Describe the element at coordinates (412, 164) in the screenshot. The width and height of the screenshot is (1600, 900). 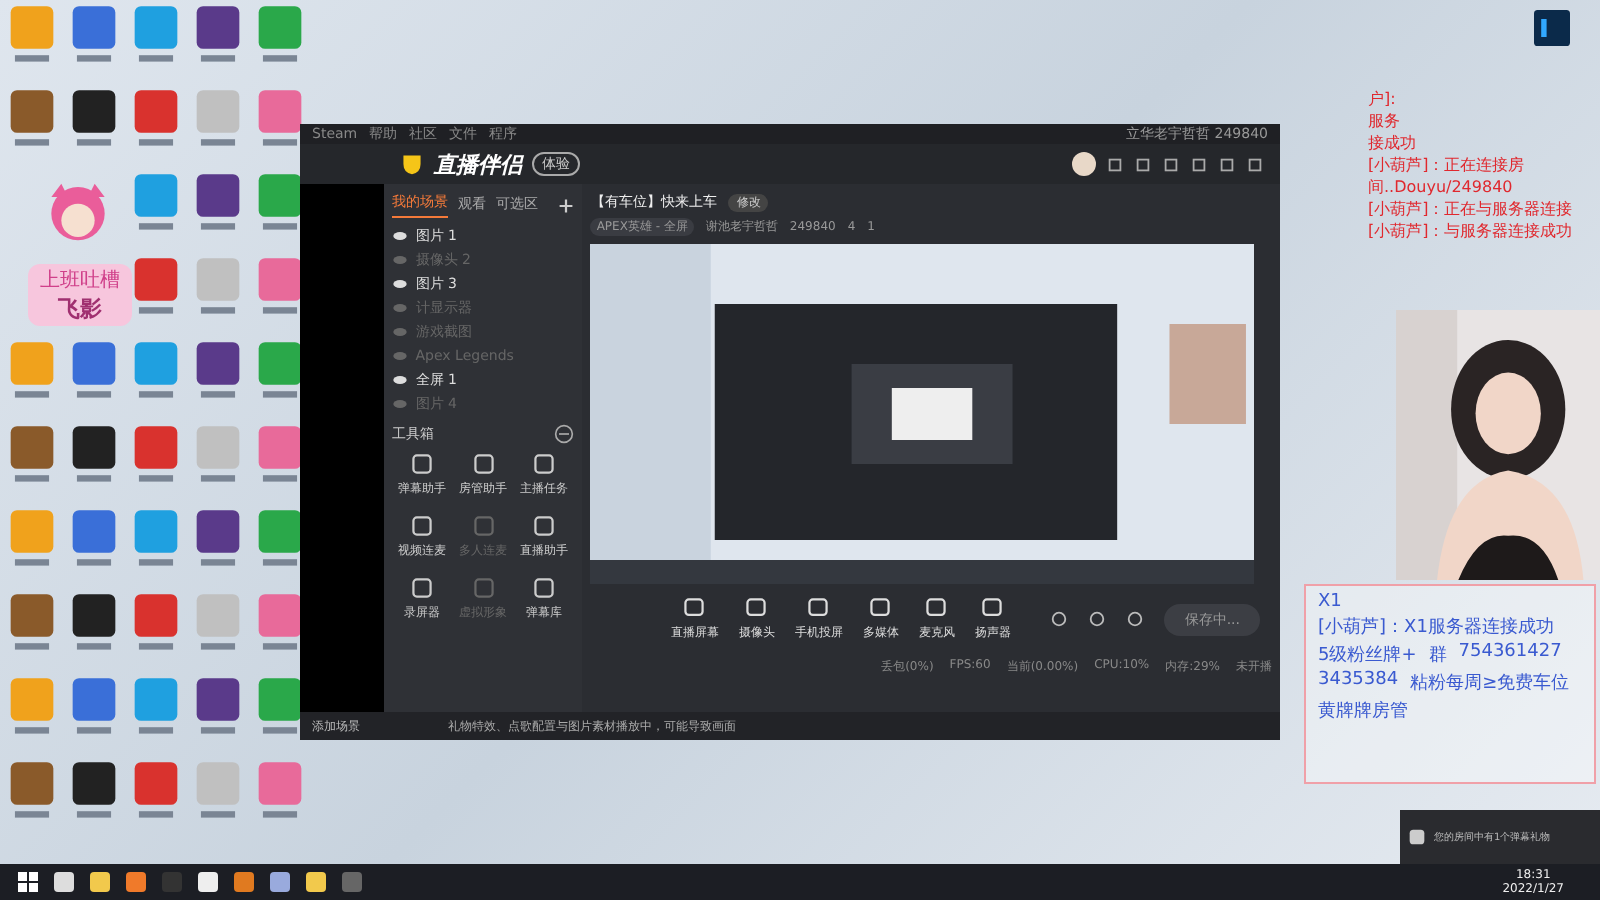
I see `shield-logo-icon` at that location.